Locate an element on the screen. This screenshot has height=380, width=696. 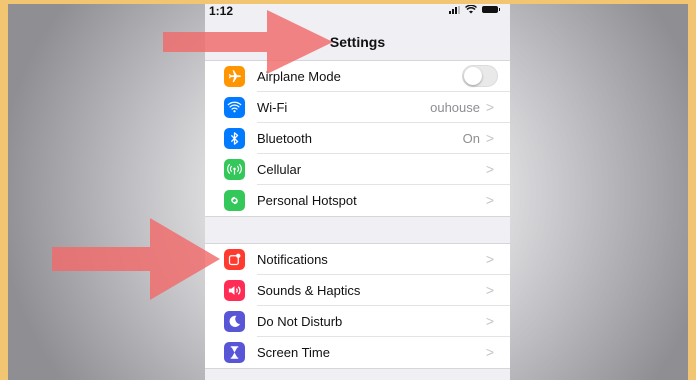
row-personal-hotspot: Personal Hotspot > is located at coordinates (357, 200).